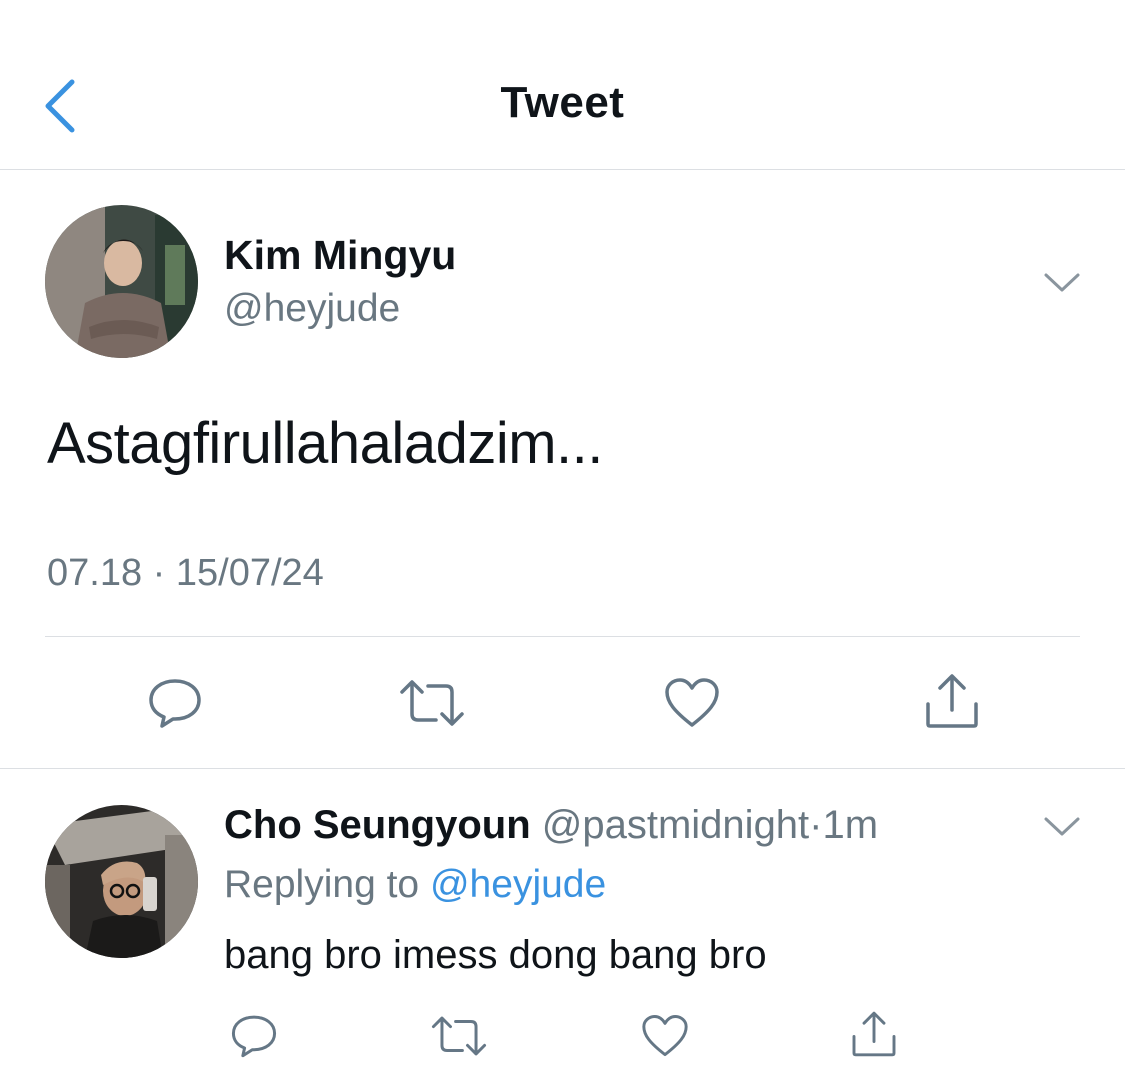 The height and width of the screenshot is (1084, 1125). Describe the element at coordinates (675, 825) in the screenshot. I see `reply-handle: @pastmidnight` at that location.